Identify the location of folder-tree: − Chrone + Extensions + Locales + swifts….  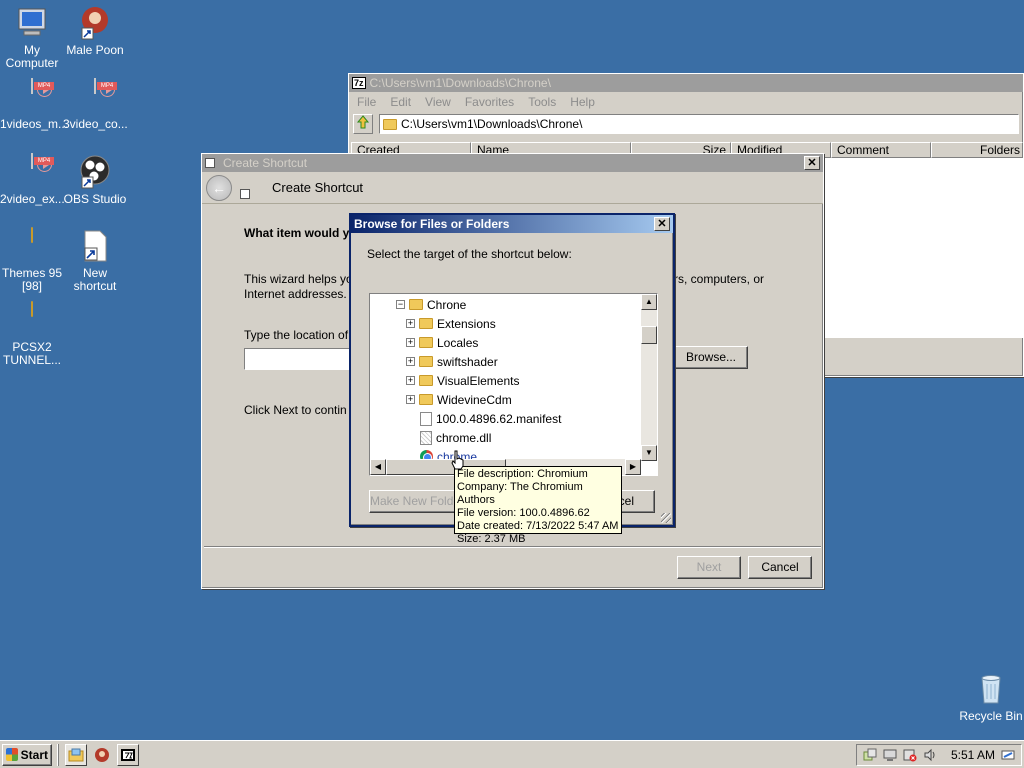
(513, 384).